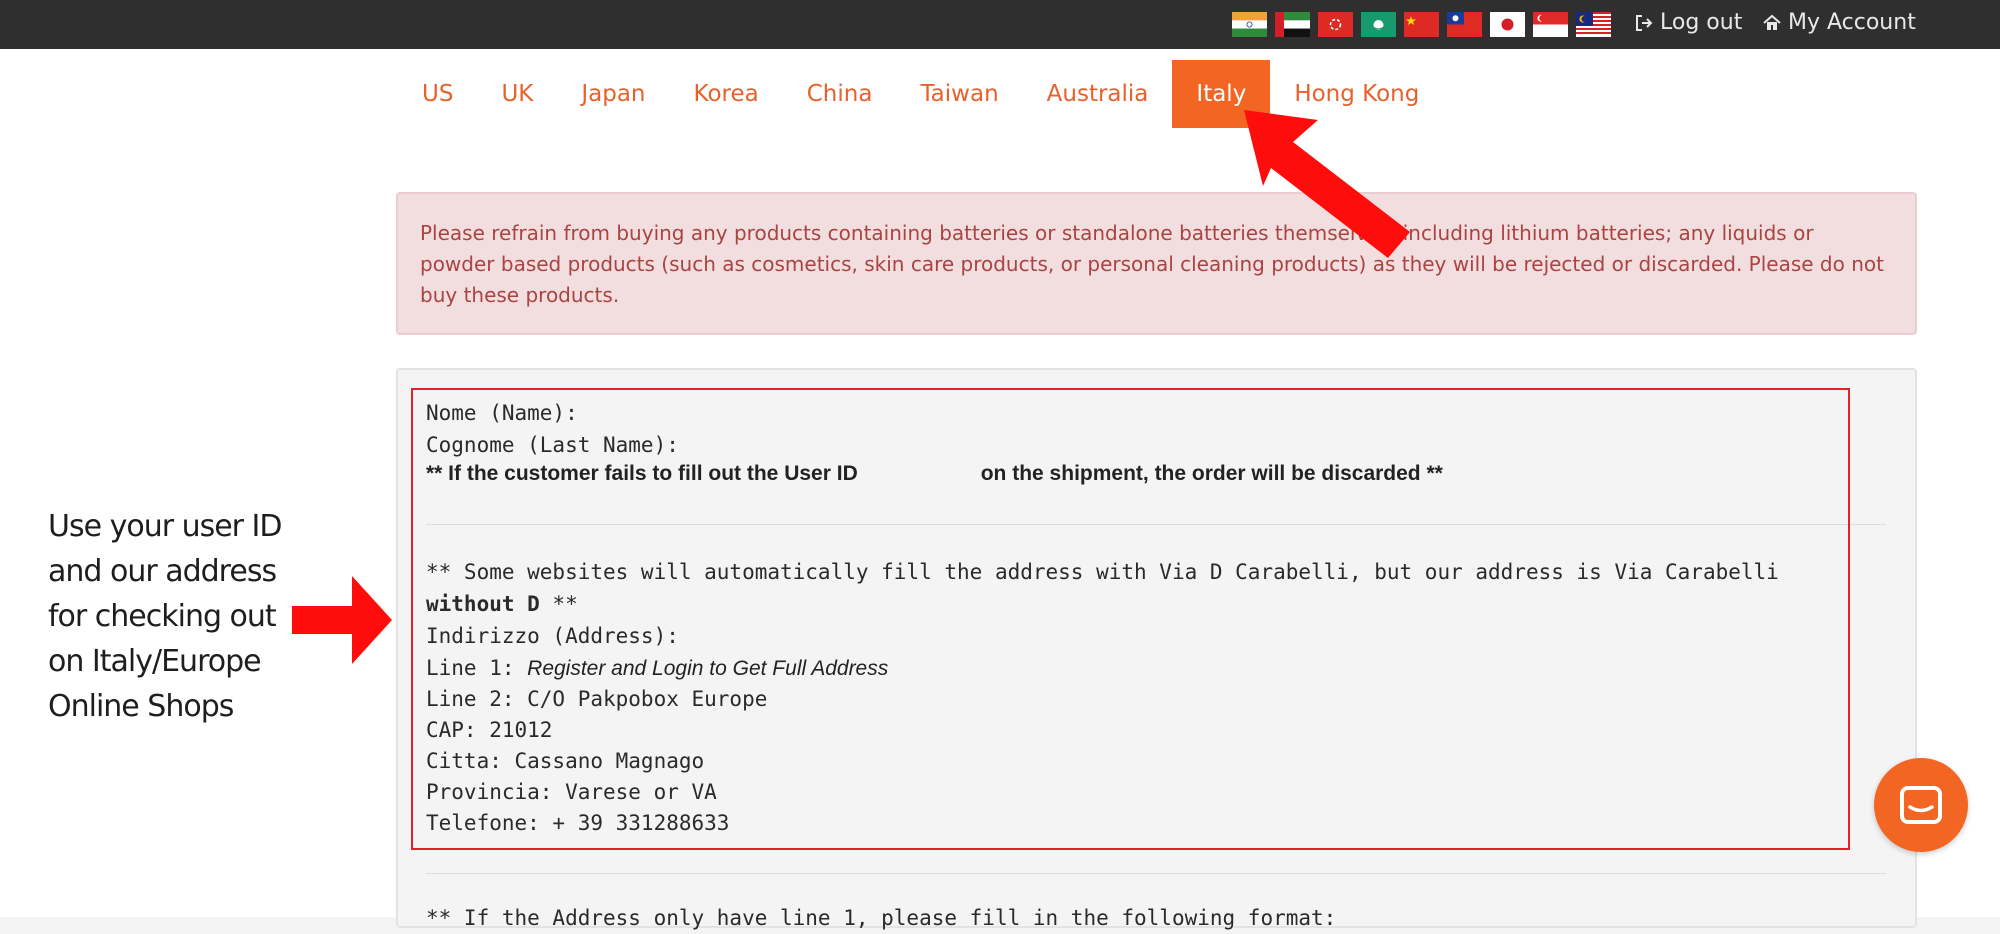 The width and height of the screenshot is (2000, 934). I want to click on divider-bottom, so click(1156, 873).